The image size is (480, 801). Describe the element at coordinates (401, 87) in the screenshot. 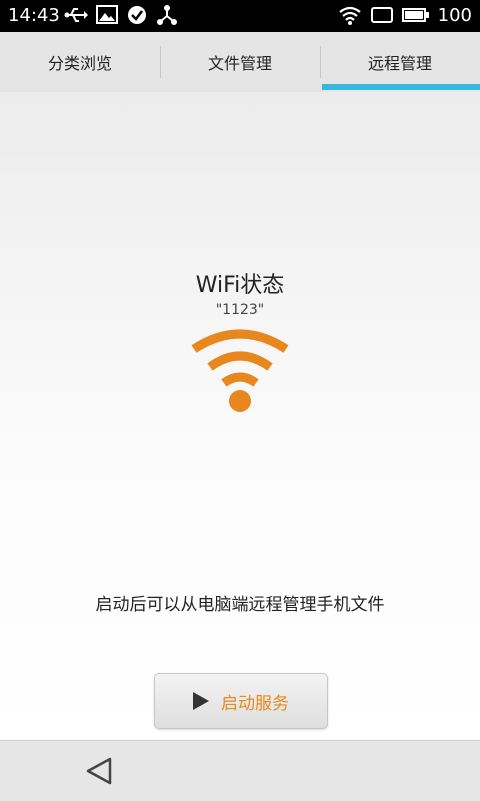

I see `active-tab-indicator` at that location.